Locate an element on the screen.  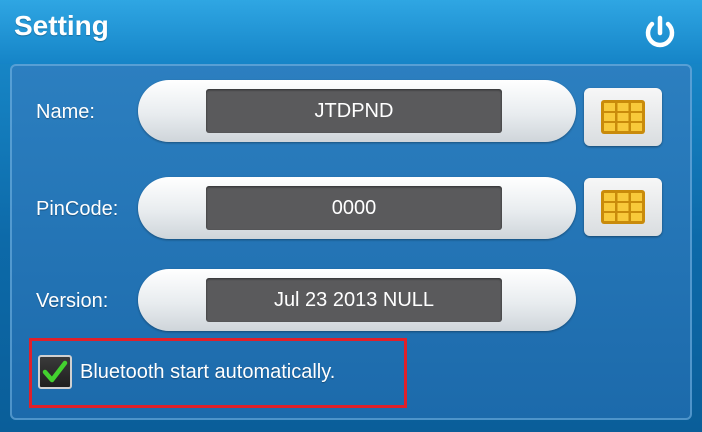
bluetooth-auto-checkbox is located at coordinates (55, 372).